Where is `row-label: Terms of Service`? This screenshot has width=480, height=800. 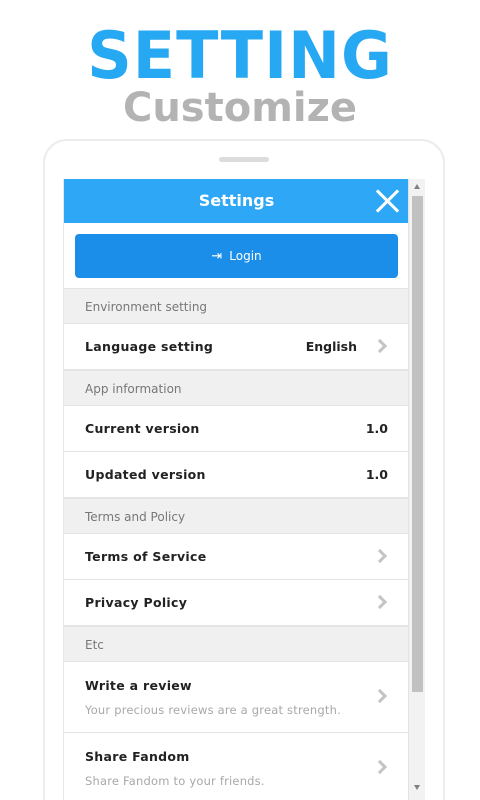 row-label: Terms of Service is located at coordinates (146, 556).